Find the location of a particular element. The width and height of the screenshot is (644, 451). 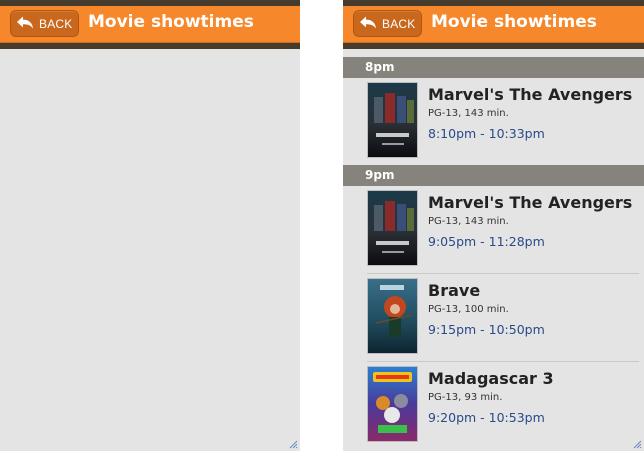

movie-title: Madagascar 3 is located at coordinates (491, 378).